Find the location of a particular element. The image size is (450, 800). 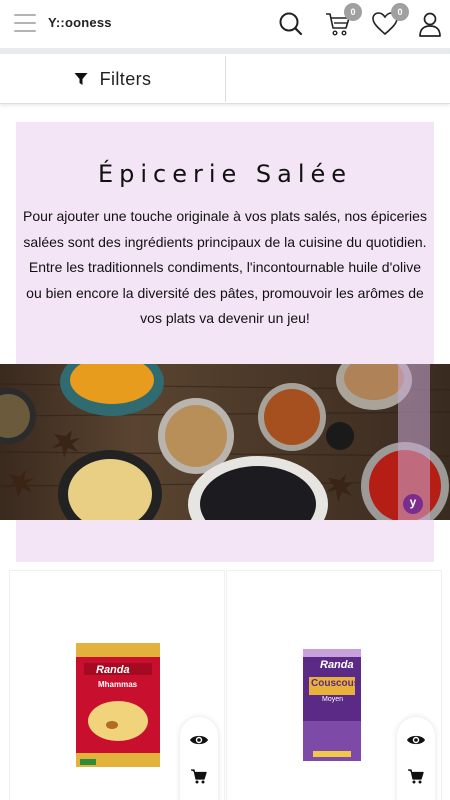

user-icon is located at coordinates (430, 24).